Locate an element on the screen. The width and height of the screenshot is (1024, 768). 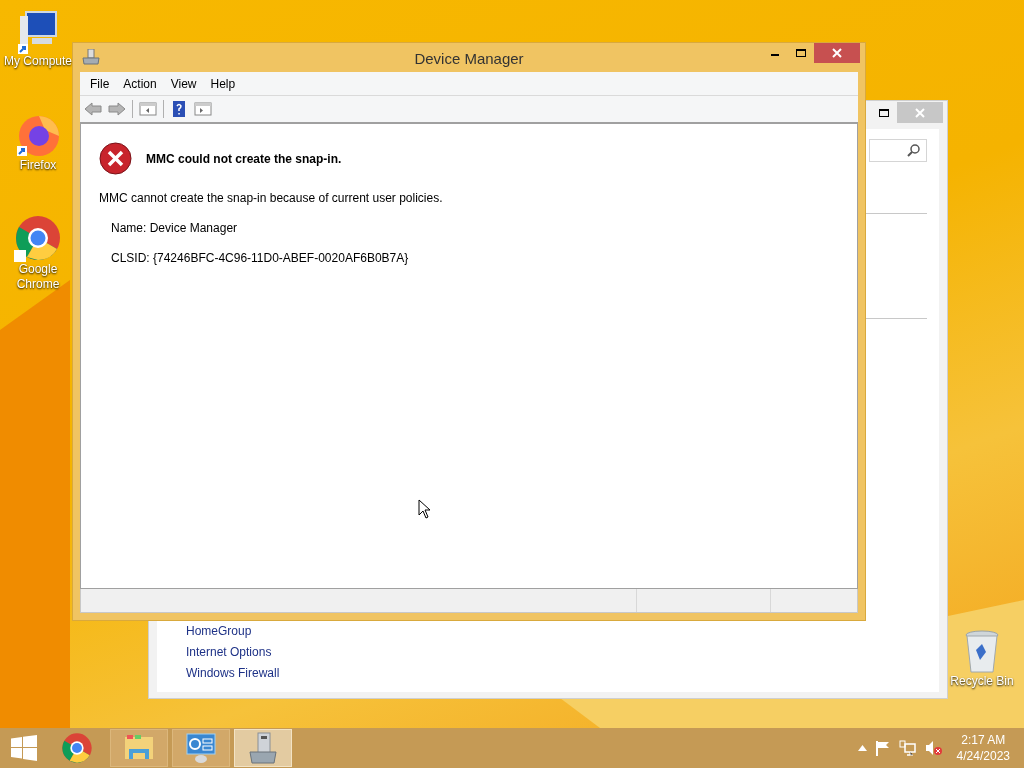
error-heading: MMC could not create the snap-in. is located at coordinates (244, 159).